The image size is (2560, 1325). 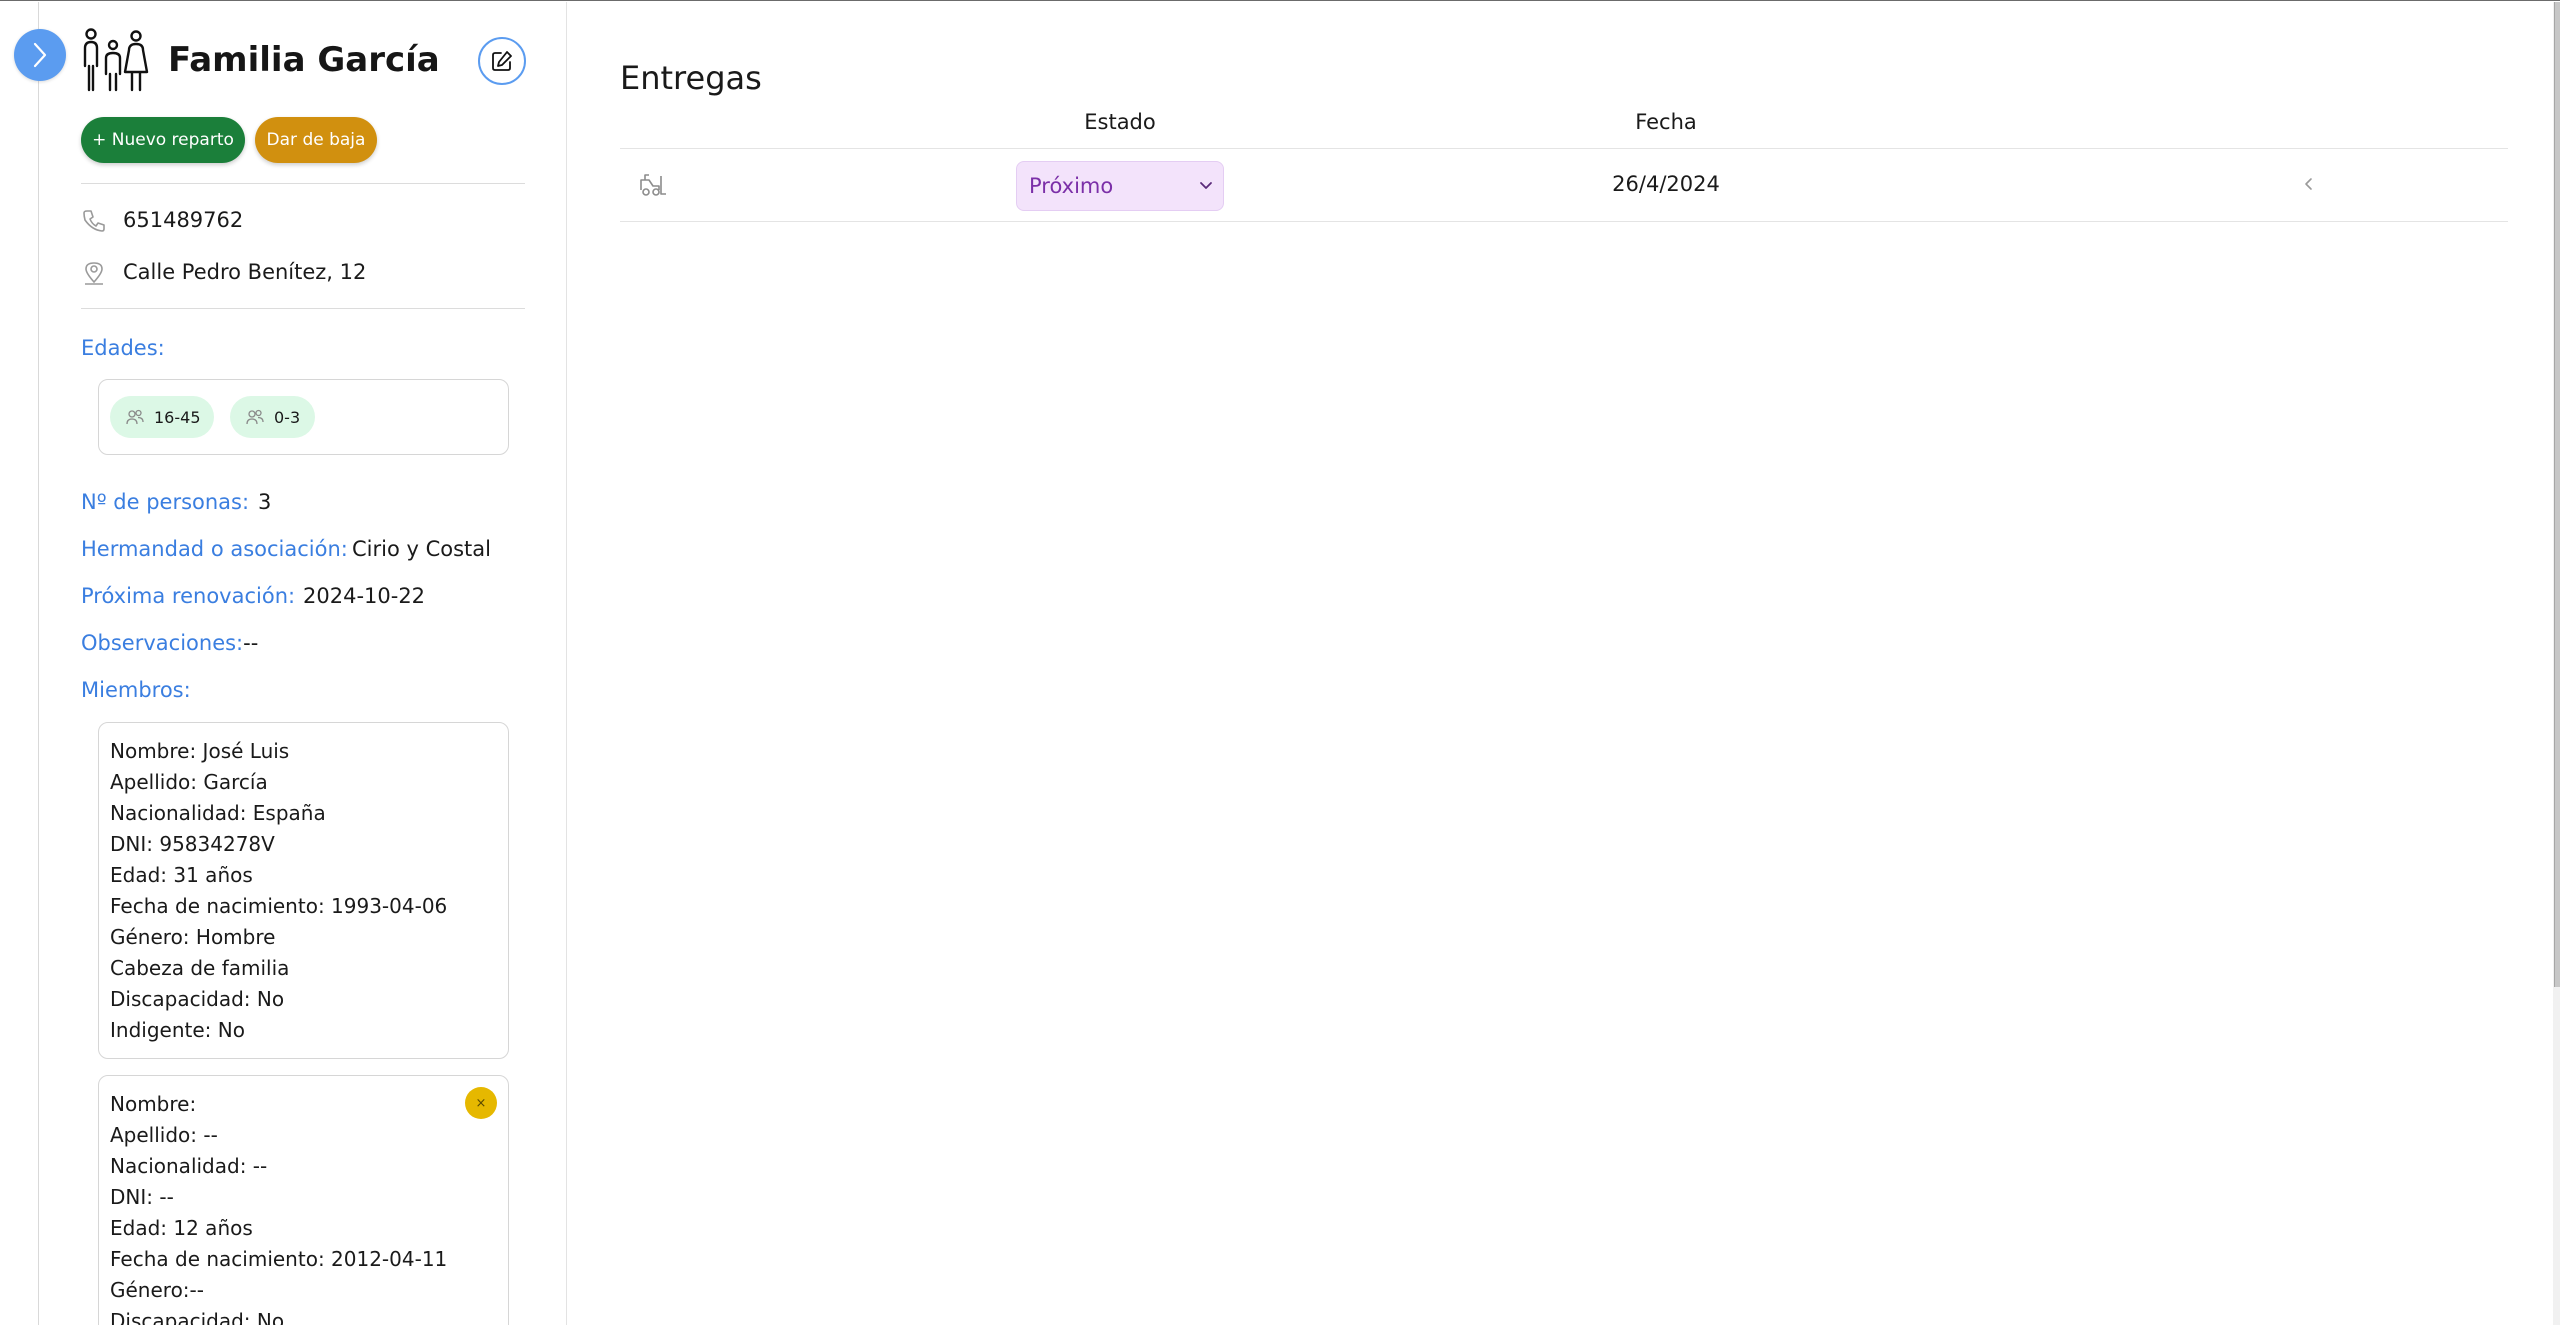 I want to click on edit-icon, so click(x=502, y=61).